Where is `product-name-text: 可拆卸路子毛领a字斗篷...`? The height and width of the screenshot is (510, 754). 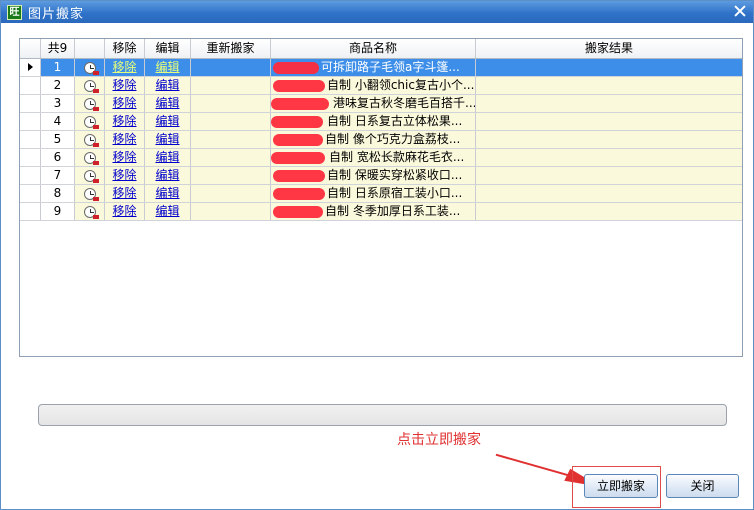
product-name-text: 可拆卸路子毛领a字斗篷... is located at coordinates (390, 67).